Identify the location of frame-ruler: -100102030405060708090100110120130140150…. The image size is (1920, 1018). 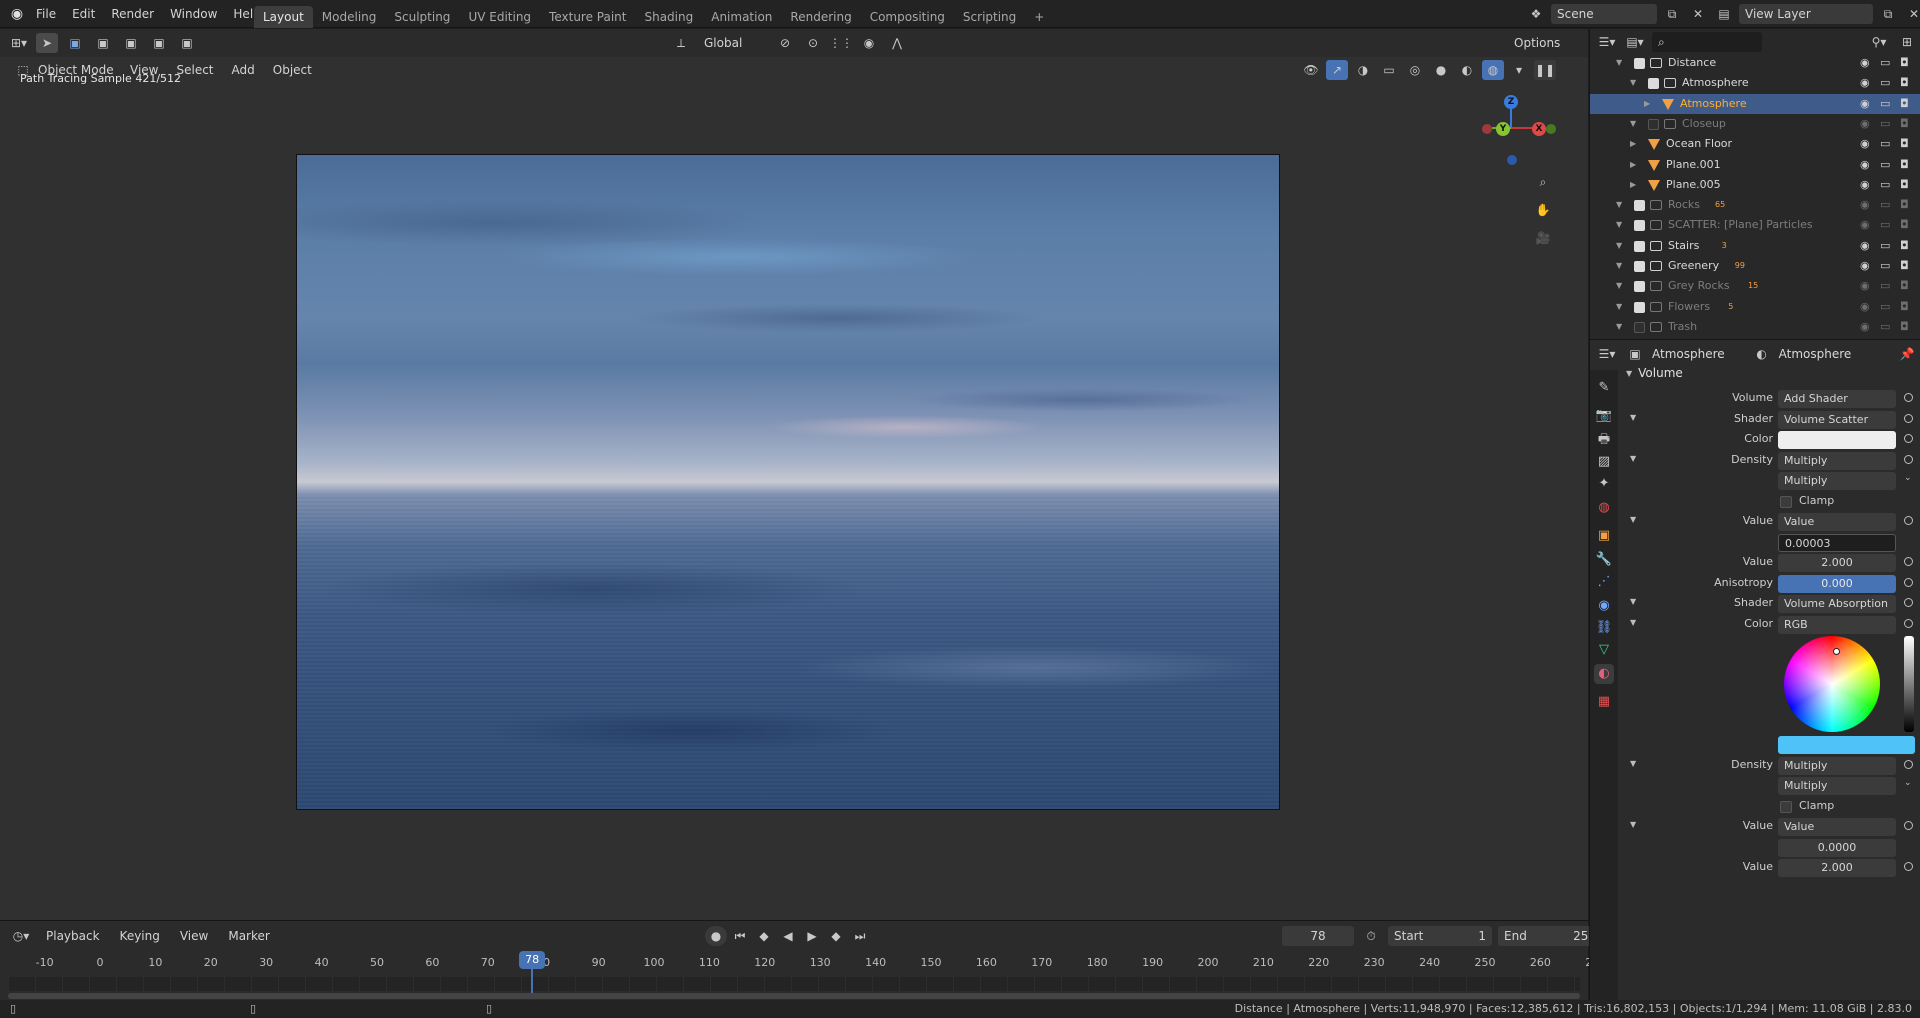
(803, 964).